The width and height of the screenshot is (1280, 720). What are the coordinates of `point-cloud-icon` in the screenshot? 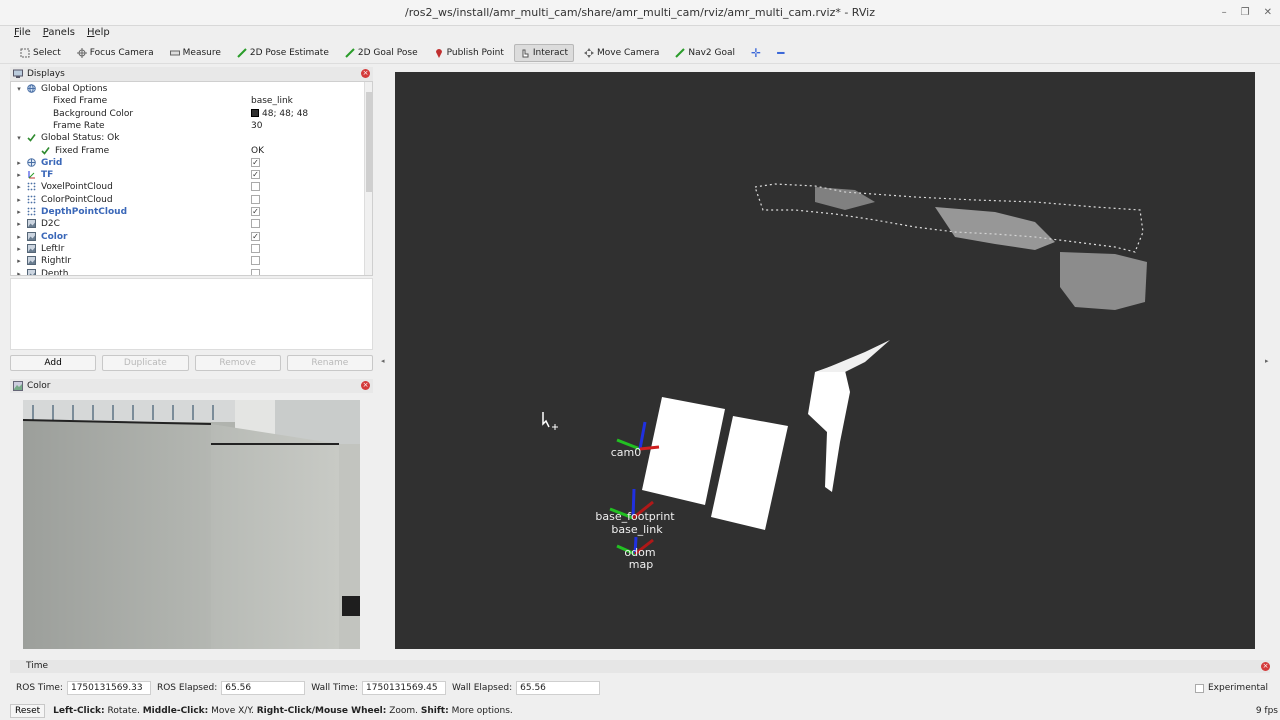 It's located at (31, 186).